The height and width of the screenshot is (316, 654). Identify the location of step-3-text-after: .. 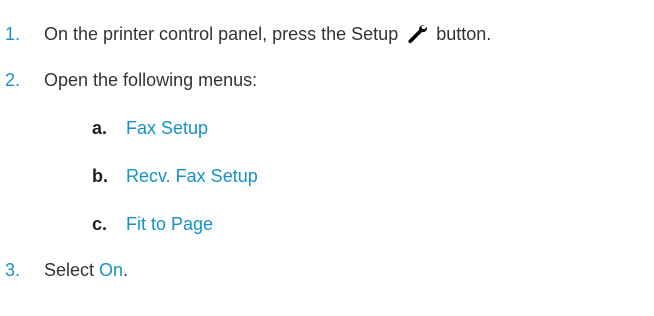
(126, 270).